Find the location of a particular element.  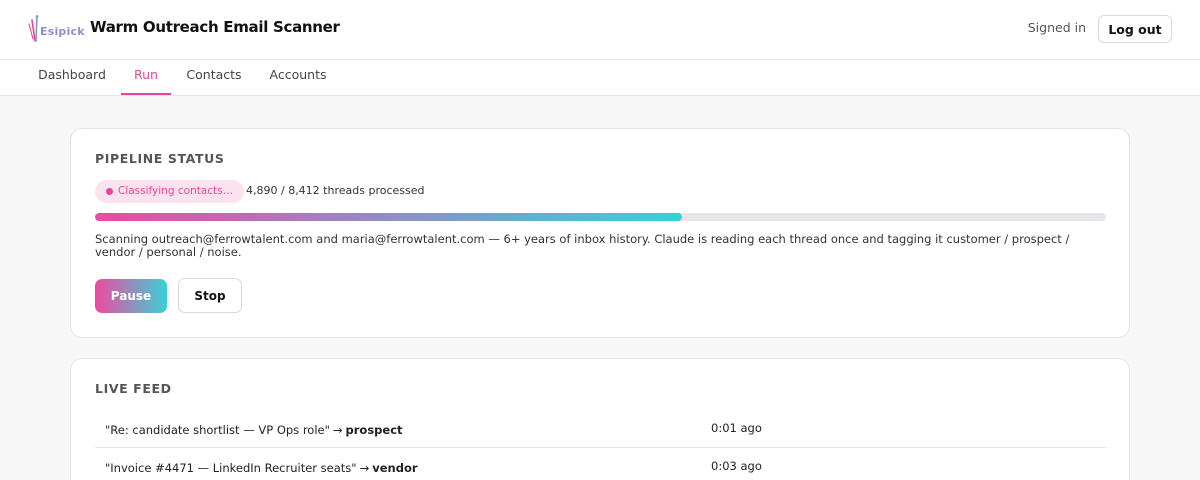

tab-accounts: Accounts is located at coordinates (298, 77).